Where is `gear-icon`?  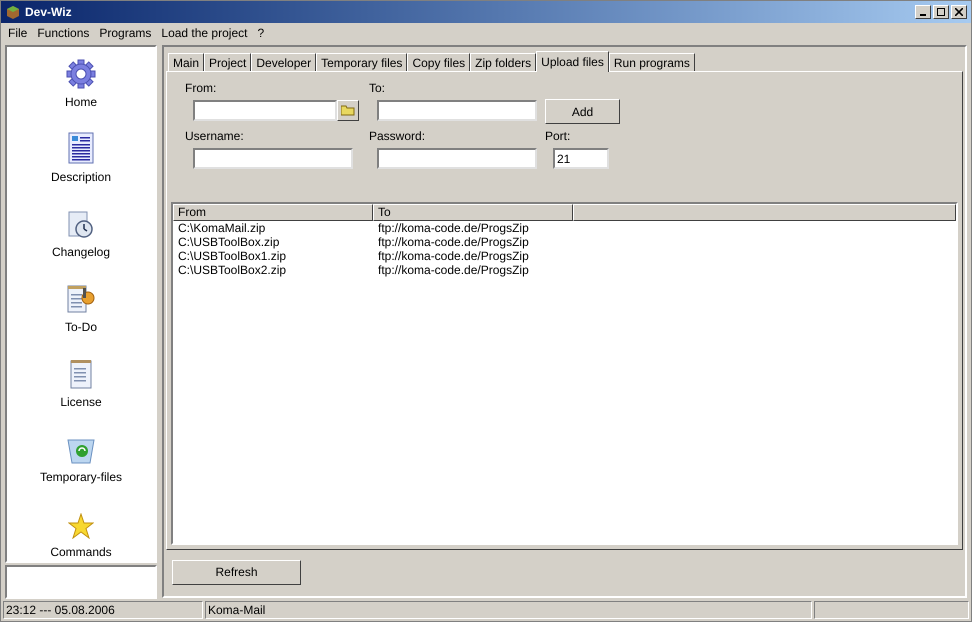
gear-icon is located at coordinates (81, 74).